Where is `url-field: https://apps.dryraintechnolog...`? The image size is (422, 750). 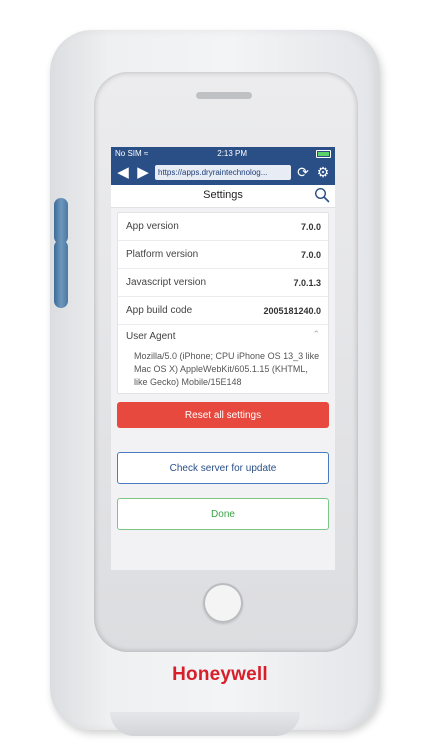 url-field: https://apps.dryraintechnolog... is located at coordinates (223, 172).